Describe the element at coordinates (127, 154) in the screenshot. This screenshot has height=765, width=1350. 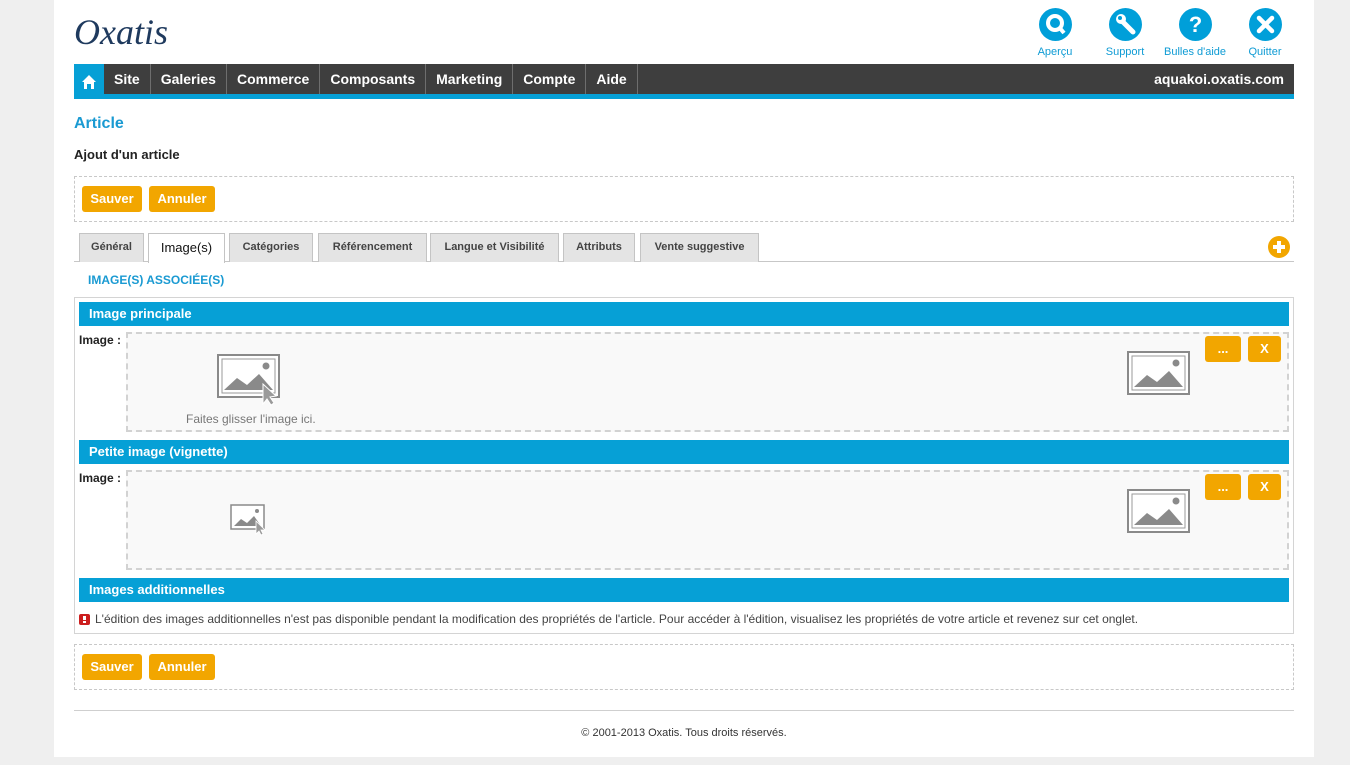
I see `page-subtitle: Ajout d'un article` at that location.